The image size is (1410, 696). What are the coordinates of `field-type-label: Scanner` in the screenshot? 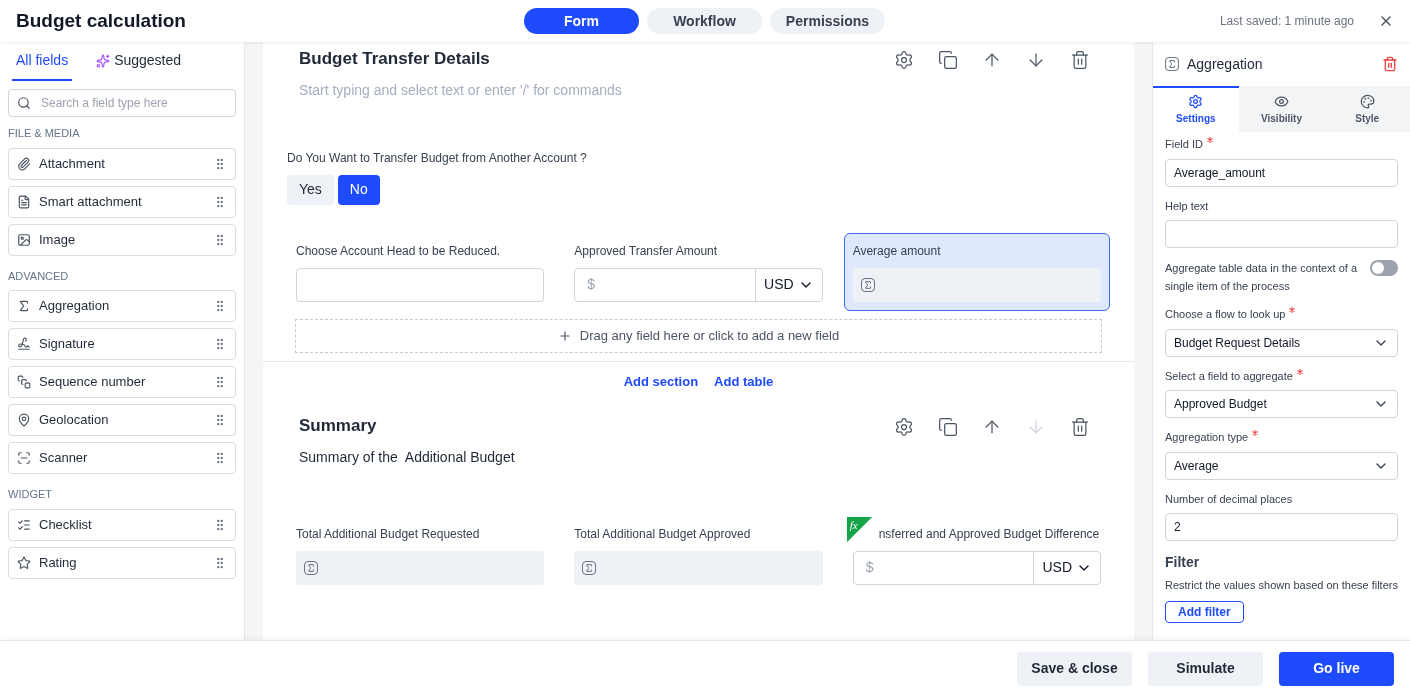 It's located at (64, 458).